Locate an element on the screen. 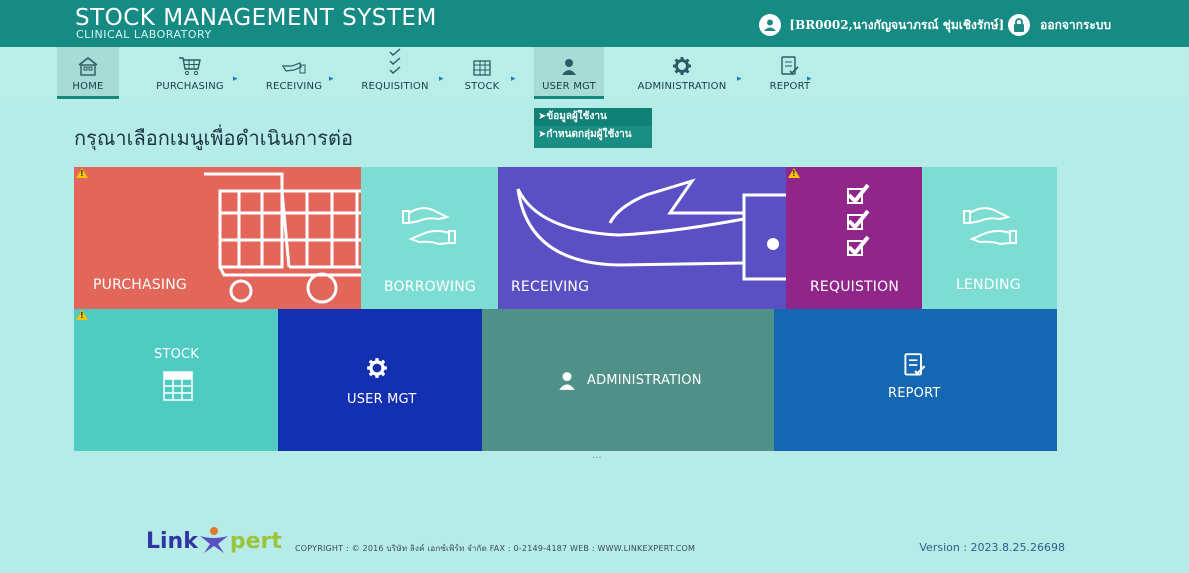 The width and height of the screenshot is (1189, 573). tile-label: USER MGT is located at coordinates (382, 399).